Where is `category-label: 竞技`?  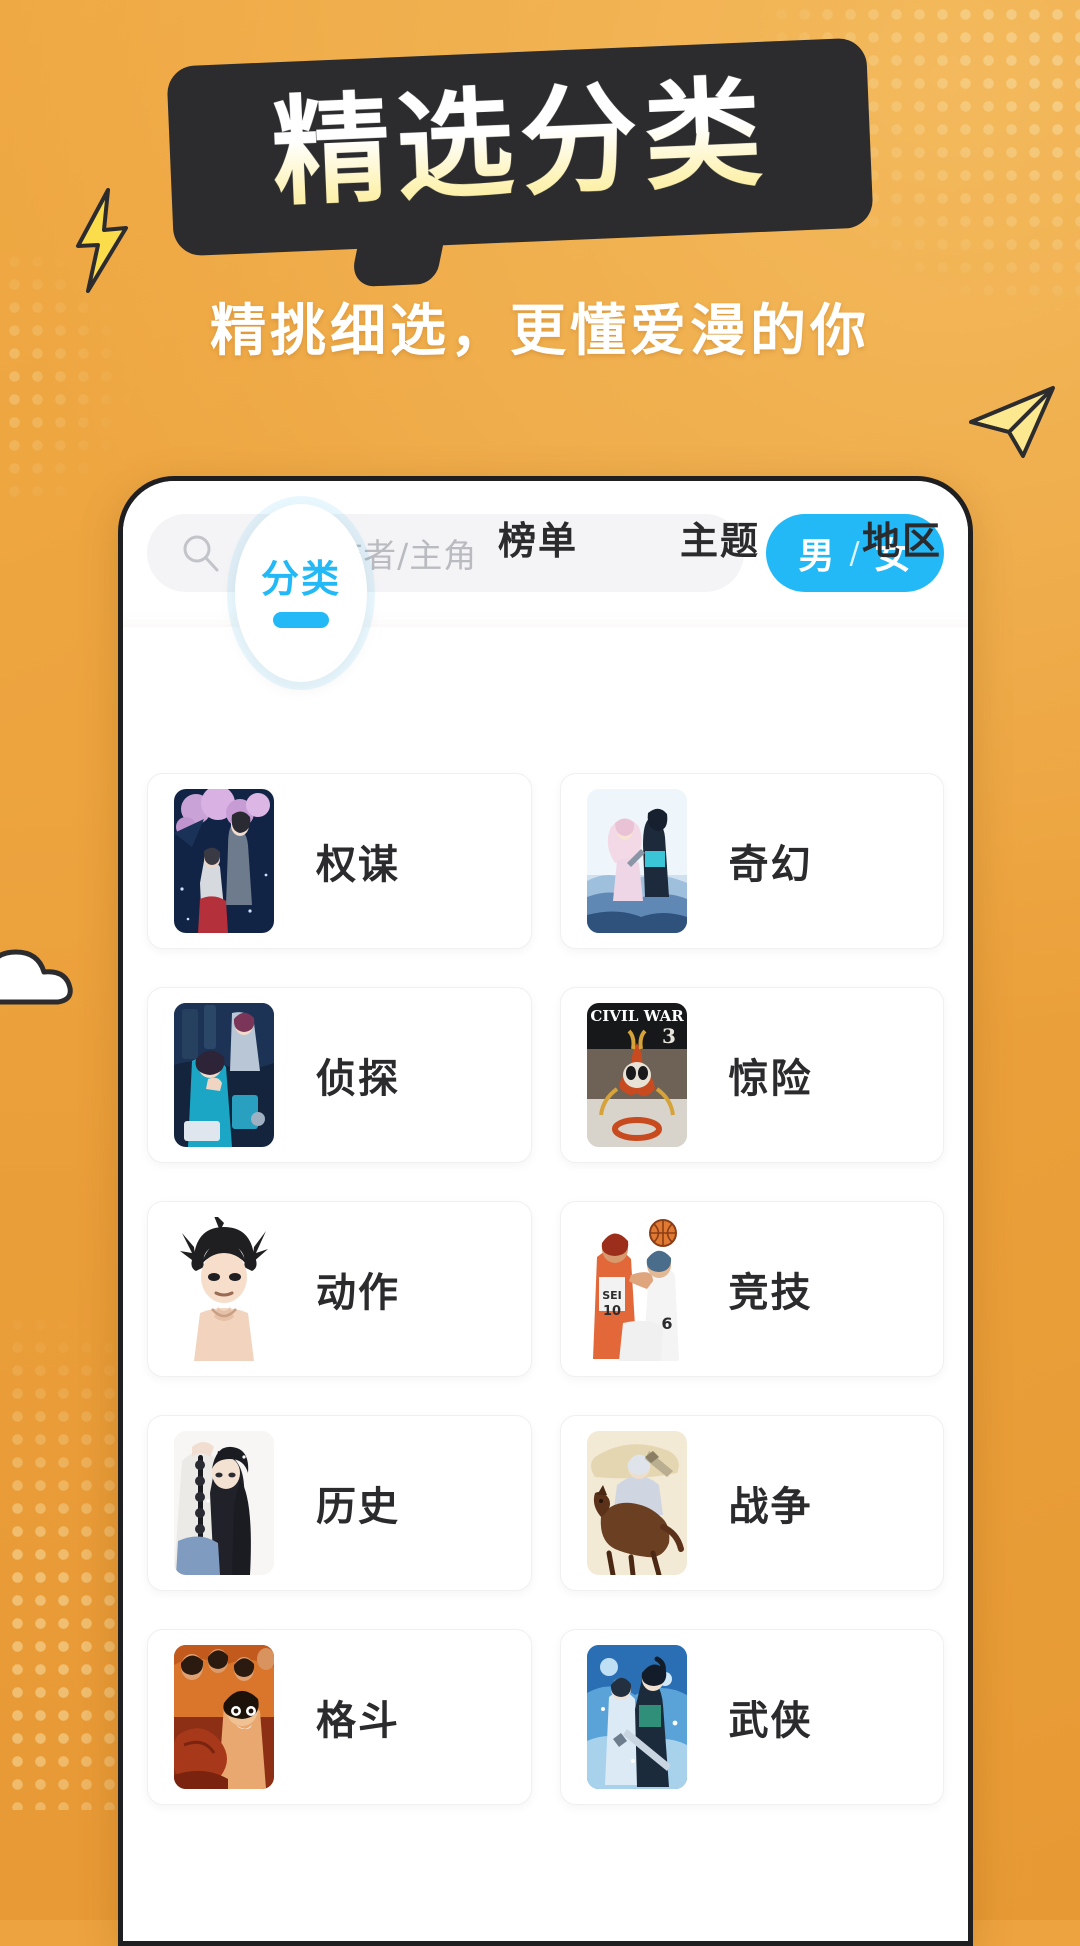
category-label: 竞技 is located at coordinates (770, 1293).